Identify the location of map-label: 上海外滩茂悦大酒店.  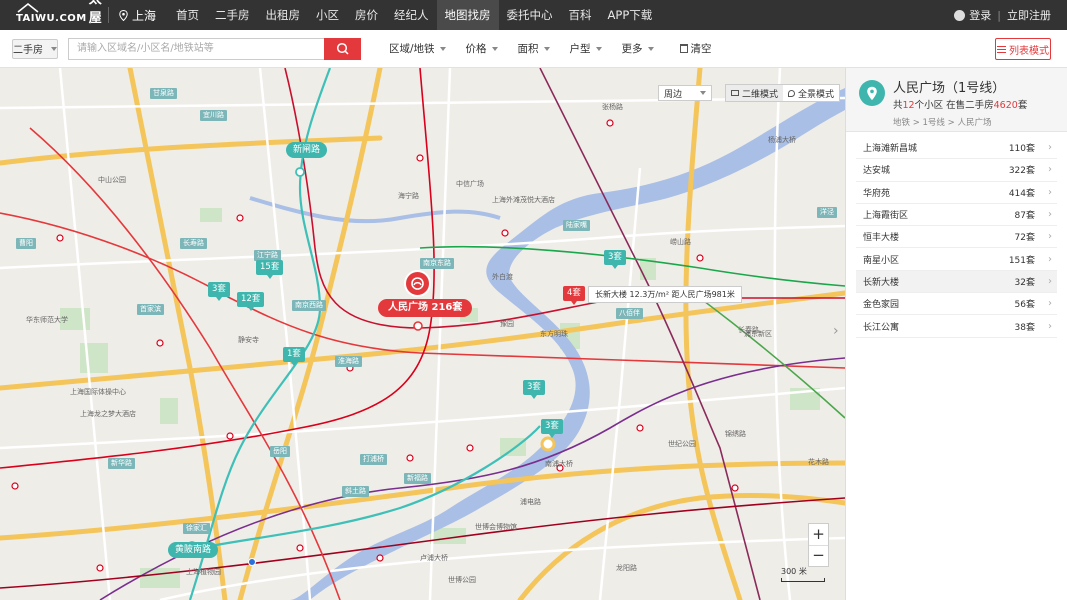
(523, 200).